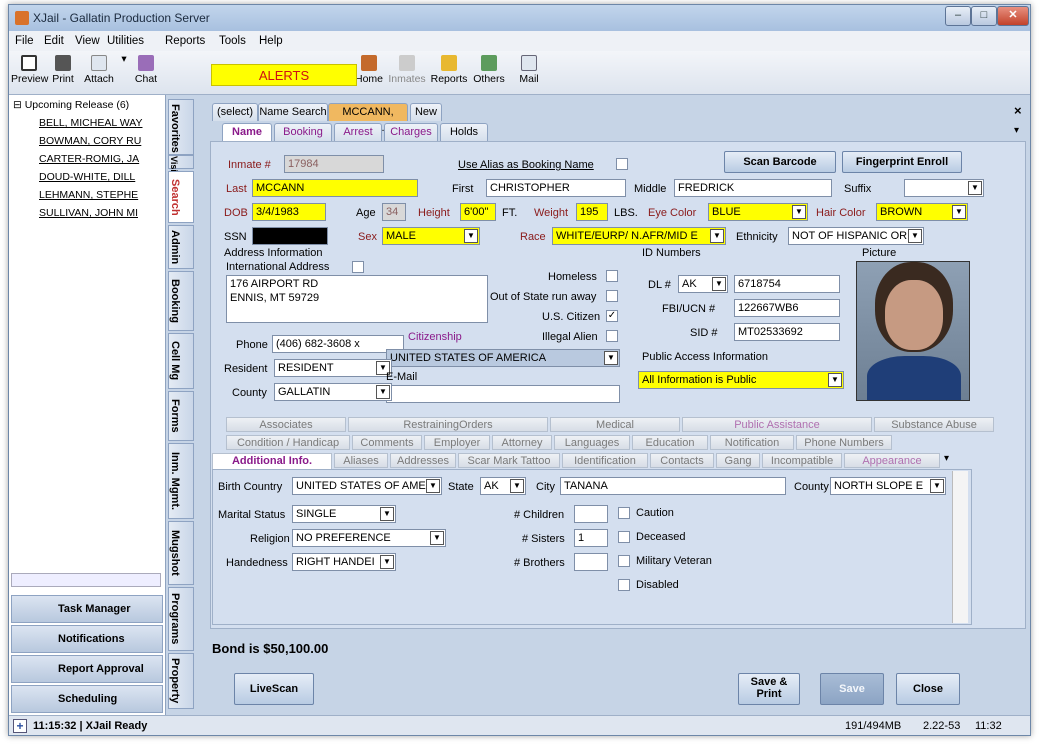  I want to click on marital-status-select: SINGLE ▼, so click(344, 514).